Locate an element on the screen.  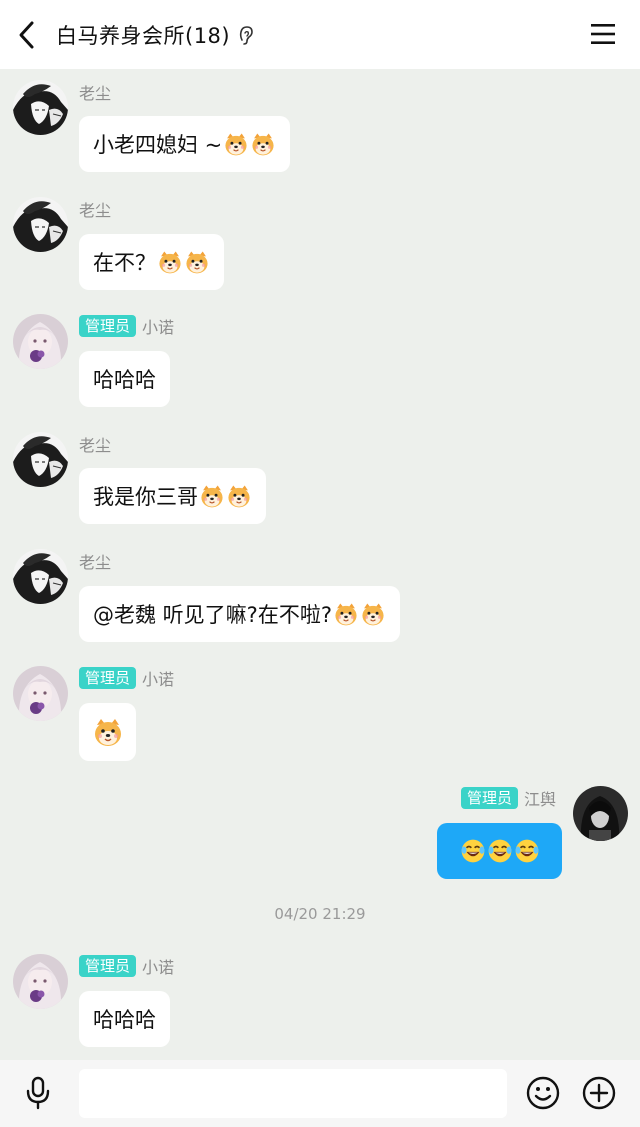
microphone-icon is located at coordinates (38, 1093).